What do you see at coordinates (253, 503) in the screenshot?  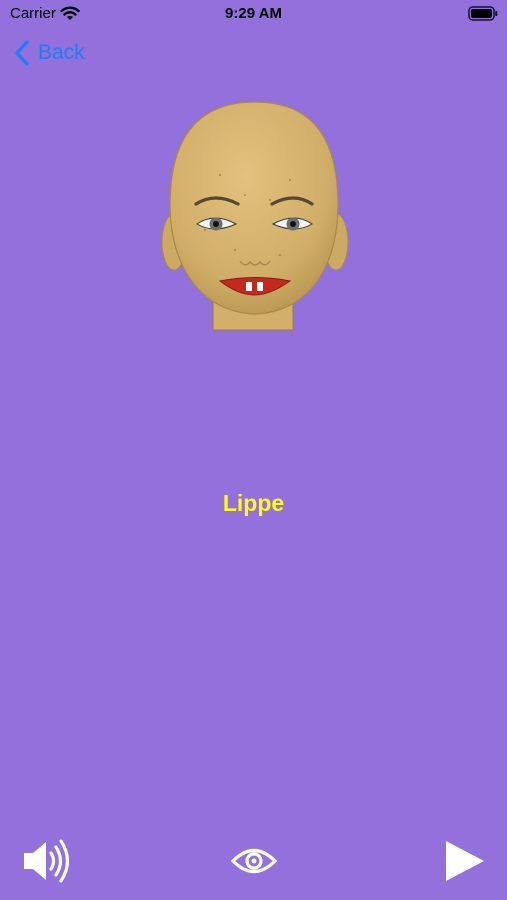 I see `word-label: Lippe` at bounding box center [253, 503].